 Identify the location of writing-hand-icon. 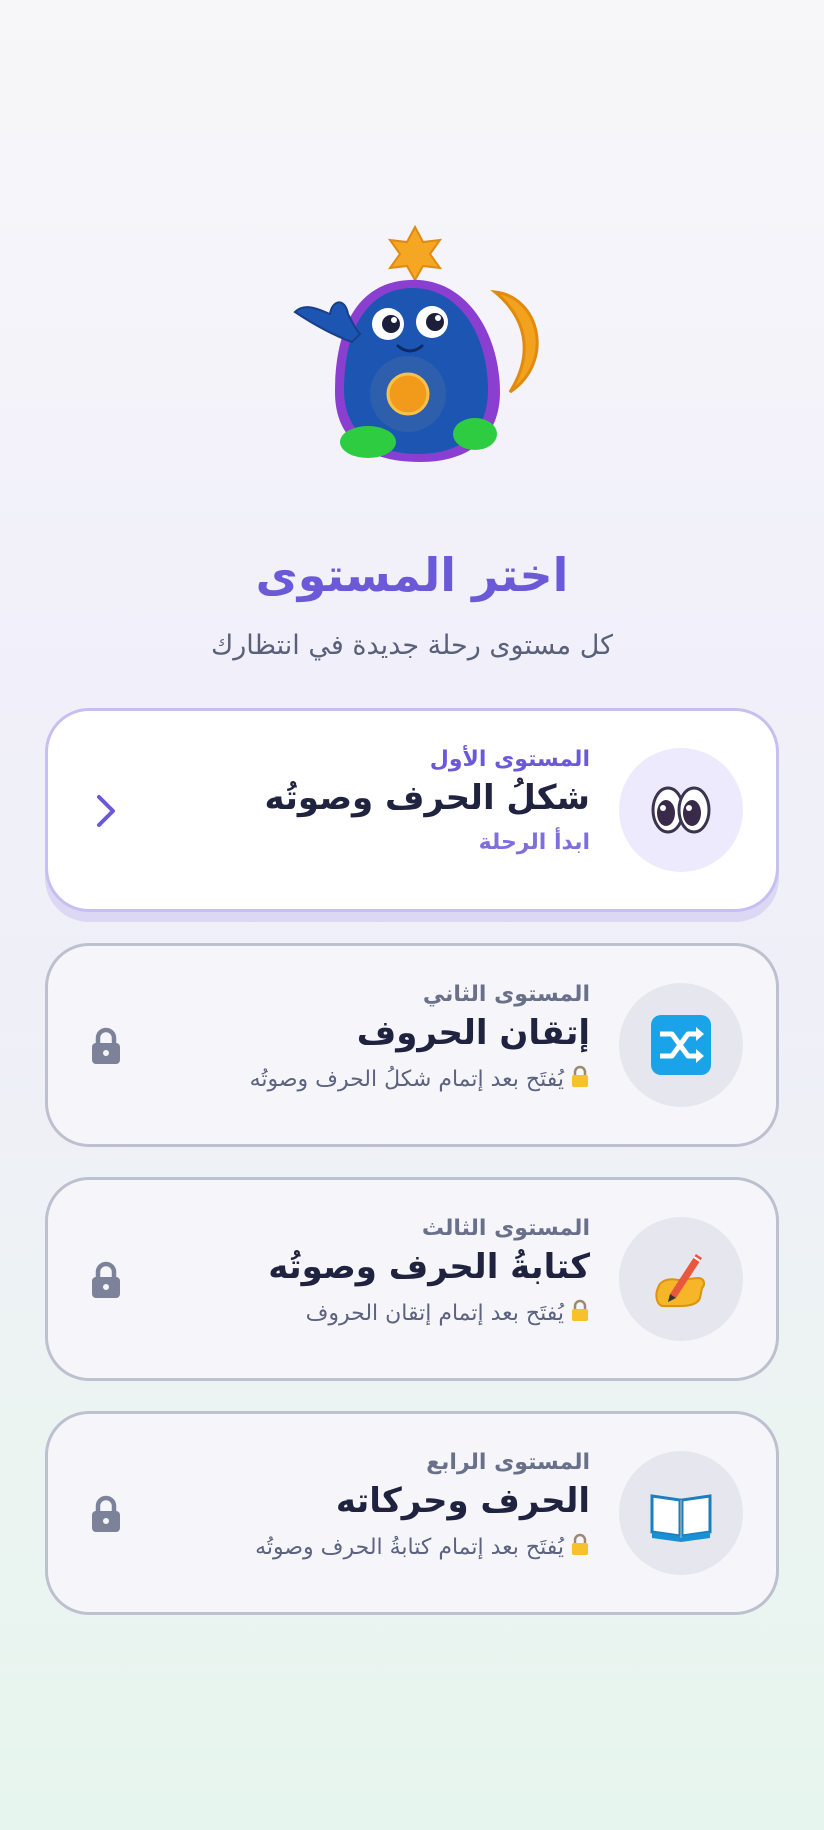
(680, 1280).